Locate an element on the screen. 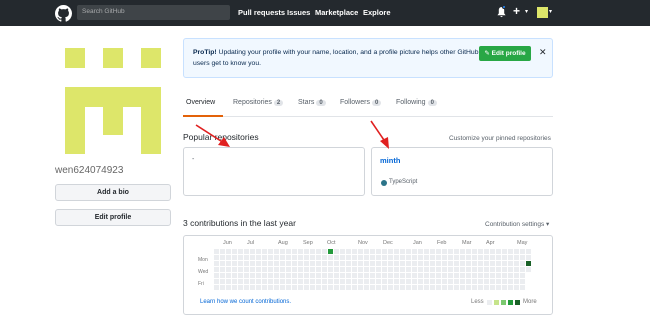 This screenshot has width=650, height=321. chevron-down-icon: ▾ is located at coordinates (550, 11).